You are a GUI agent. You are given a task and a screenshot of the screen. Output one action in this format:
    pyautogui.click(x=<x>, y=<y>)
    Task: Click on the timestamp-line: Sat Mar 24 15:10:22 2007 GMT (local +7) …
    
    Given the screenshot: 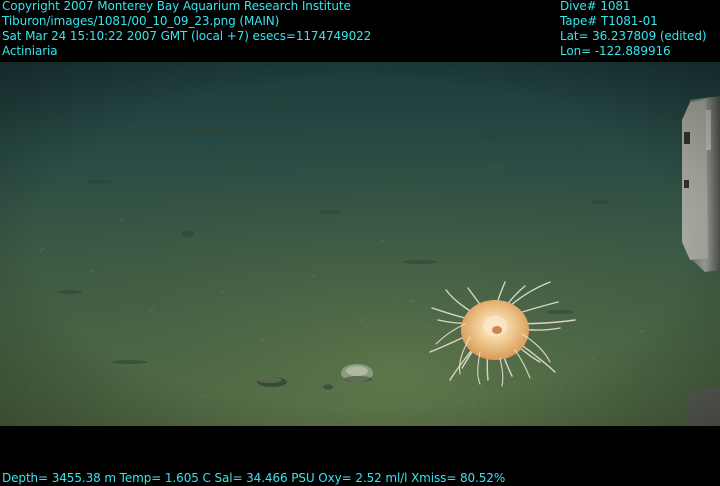 What is the action you would take?
    pyautogui.click(x=187, y=36)
    